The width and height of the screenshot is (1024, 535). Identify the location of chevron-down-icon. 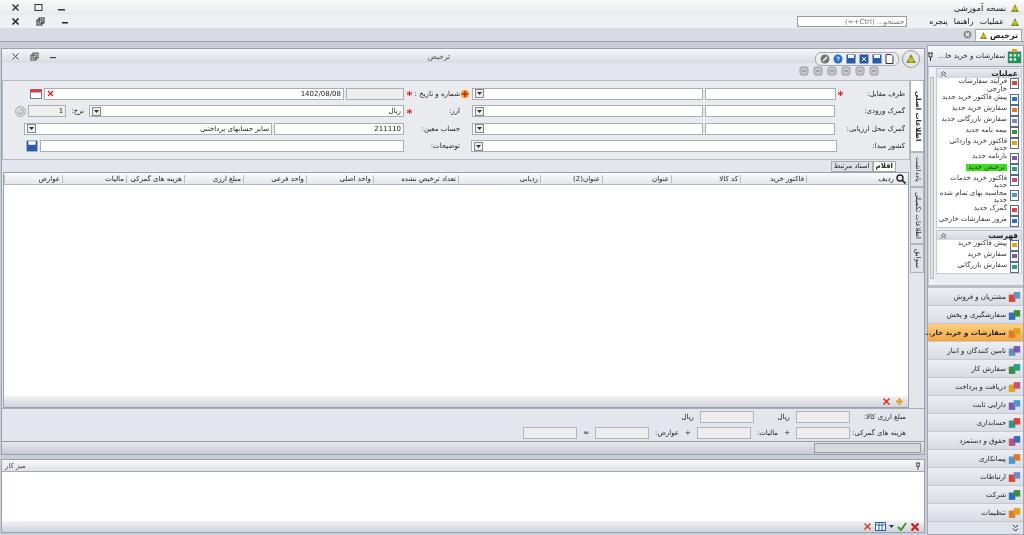
(1015, 528).